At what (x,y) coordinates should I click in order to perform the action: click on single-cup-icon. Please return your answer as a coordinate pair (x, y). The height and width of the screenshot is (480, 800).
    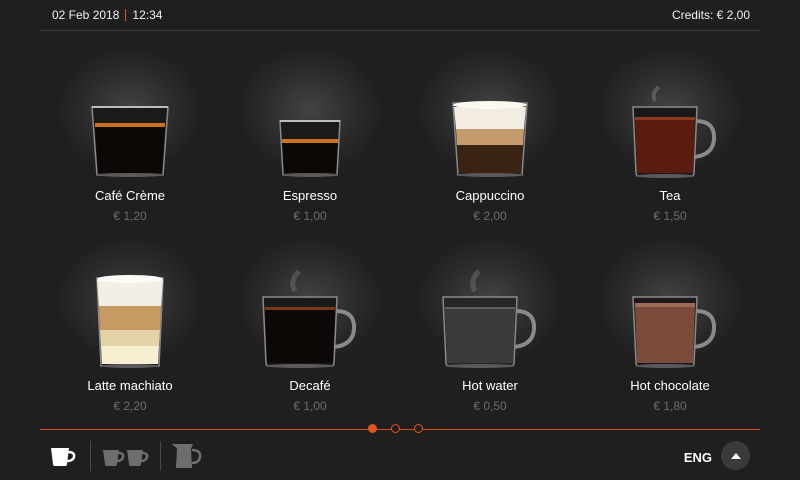
    Looking at the image, I should click on (63, 457).